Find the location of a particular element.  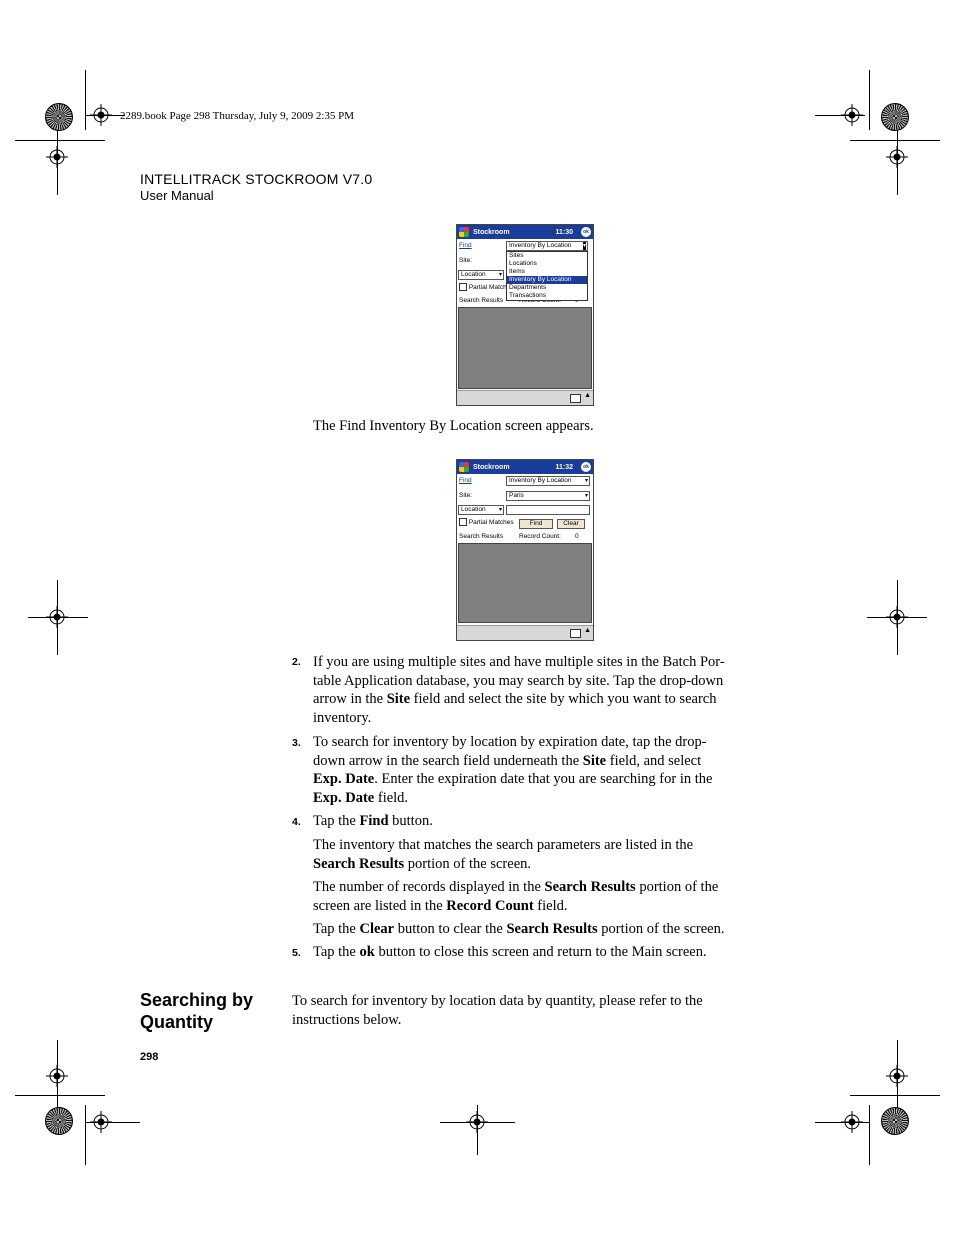

dropdown-item: Transactions is located at coordinates (547, 296).